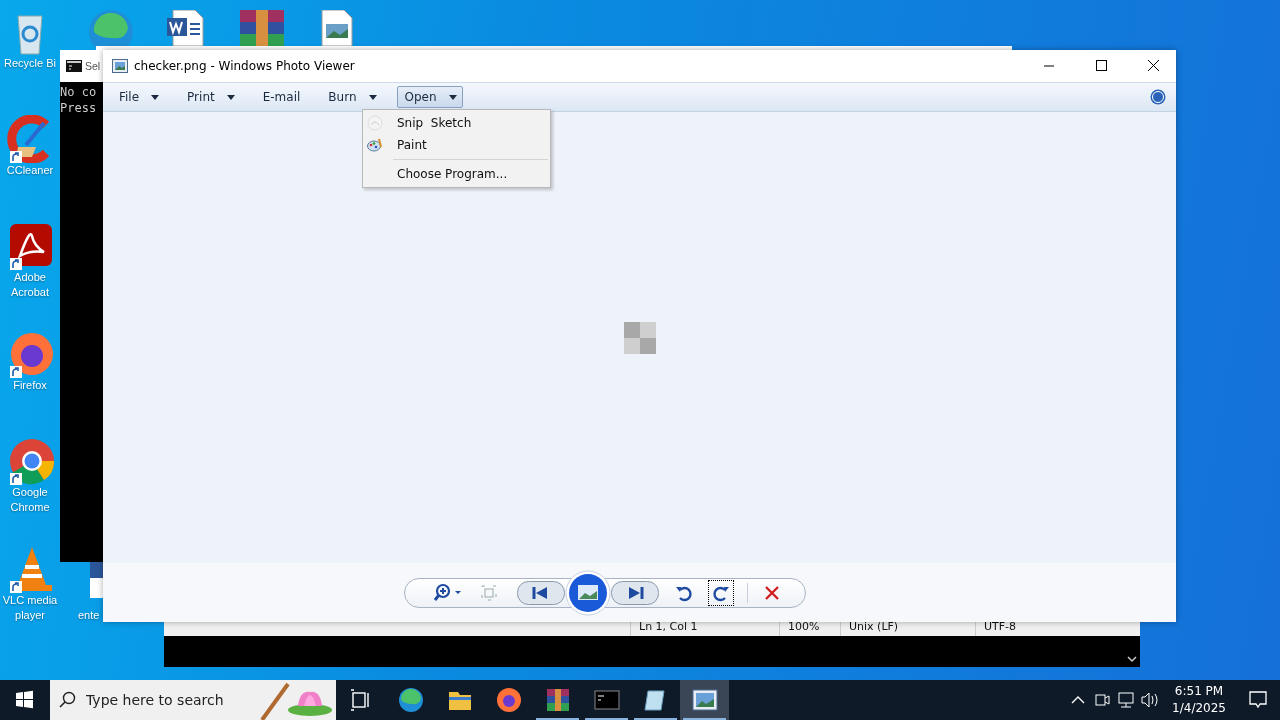  Describe the element at coordinates (78, 92) in the screenshot. I see `console-text: No co` at that location.